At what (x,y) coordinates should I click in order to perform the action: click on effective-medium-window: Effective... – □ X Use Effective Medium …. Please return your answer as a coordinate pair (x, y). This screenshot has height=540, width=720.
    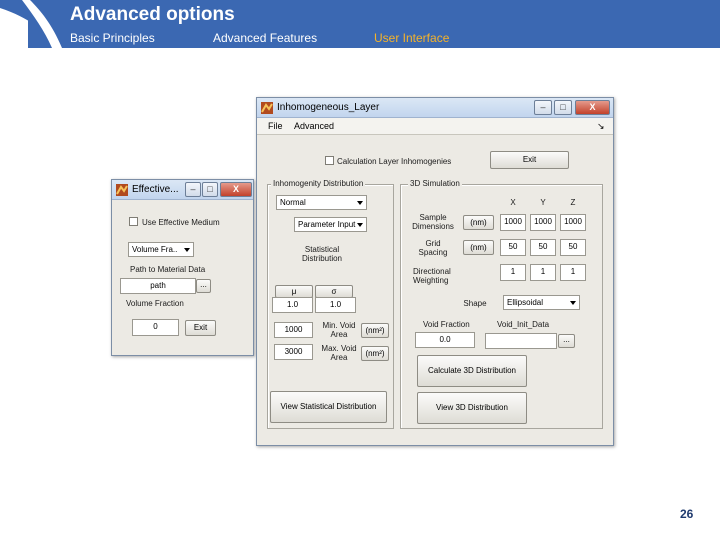
    Looking at the image, I should click on (182, 267).